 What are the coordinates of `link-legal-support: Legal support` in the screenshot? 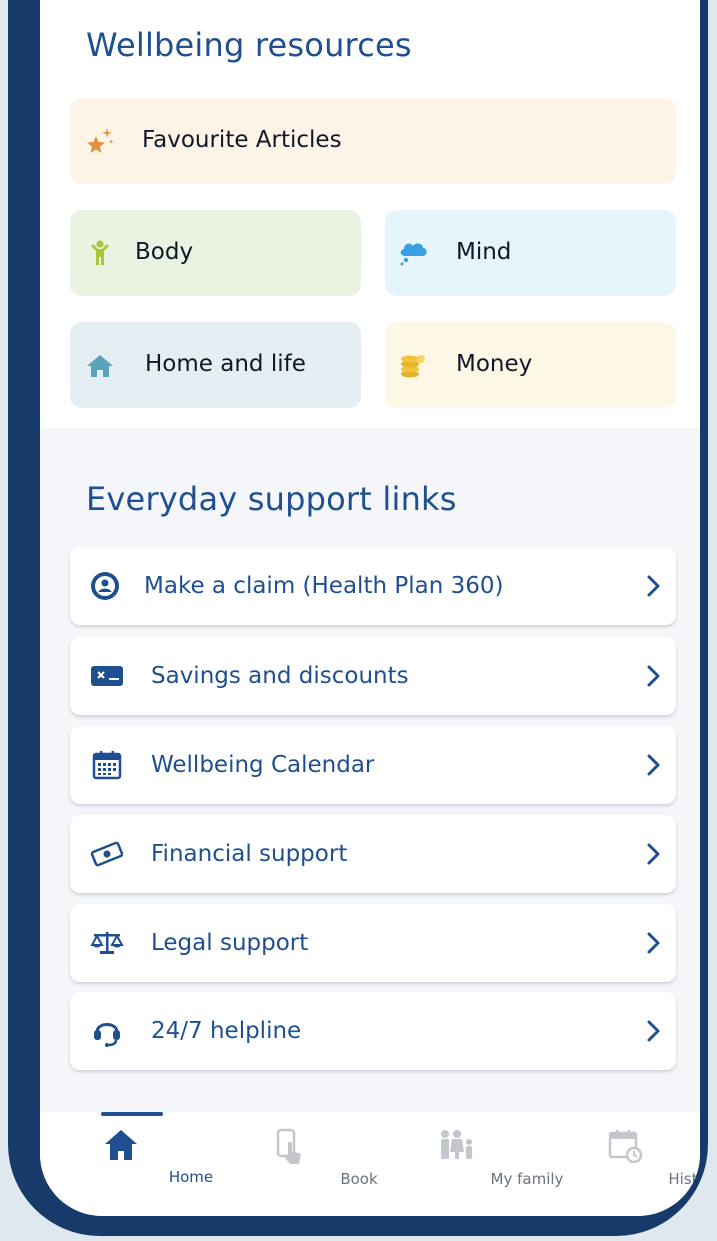 It's located at (373, 943).